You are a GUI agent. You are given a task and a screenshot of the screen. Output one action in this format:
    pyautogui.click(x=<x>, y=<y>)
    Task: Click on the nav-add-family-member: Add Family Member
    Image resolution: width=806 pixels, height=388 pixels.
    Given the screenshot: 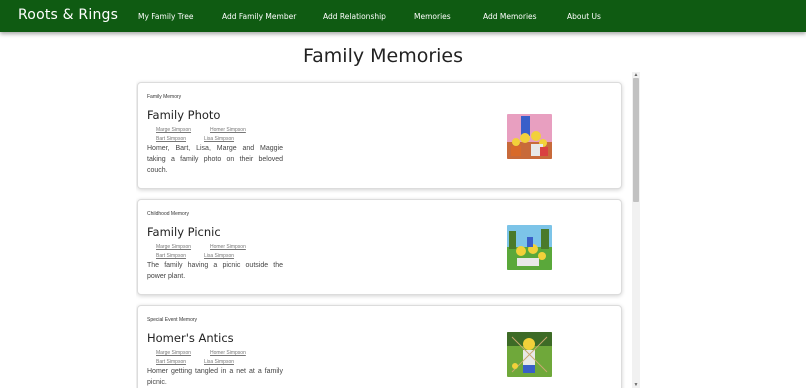 What is the action you would take?
    pyautogui.click(x=259, y=16)
    